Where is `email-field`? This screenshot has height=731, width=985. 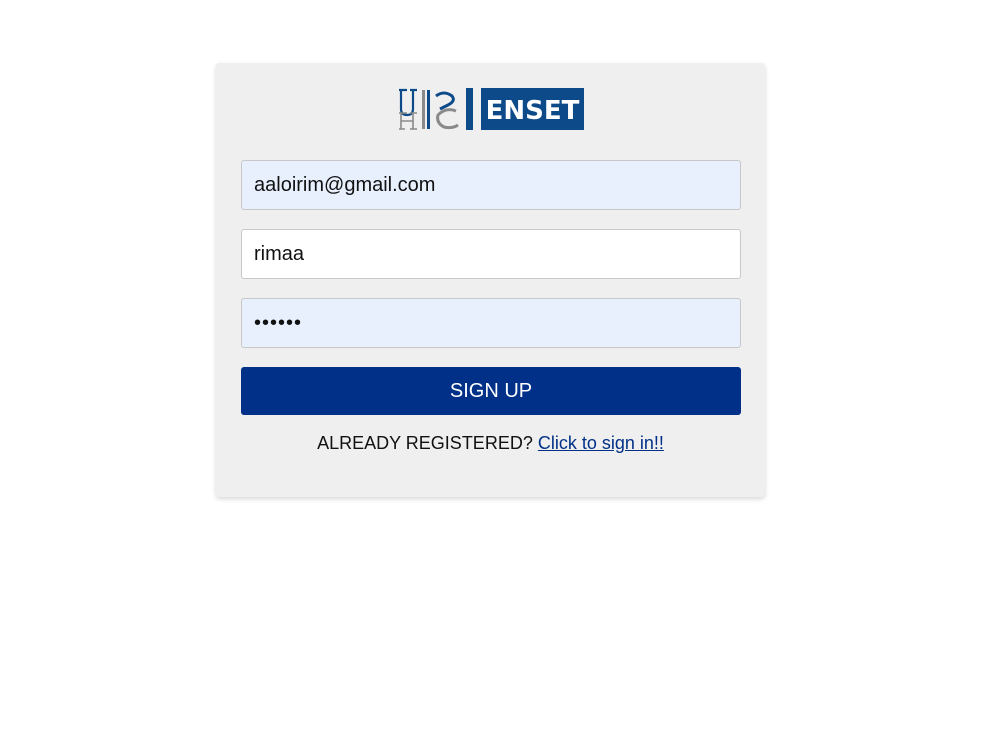
email-field is located at coordinates (491, 185).